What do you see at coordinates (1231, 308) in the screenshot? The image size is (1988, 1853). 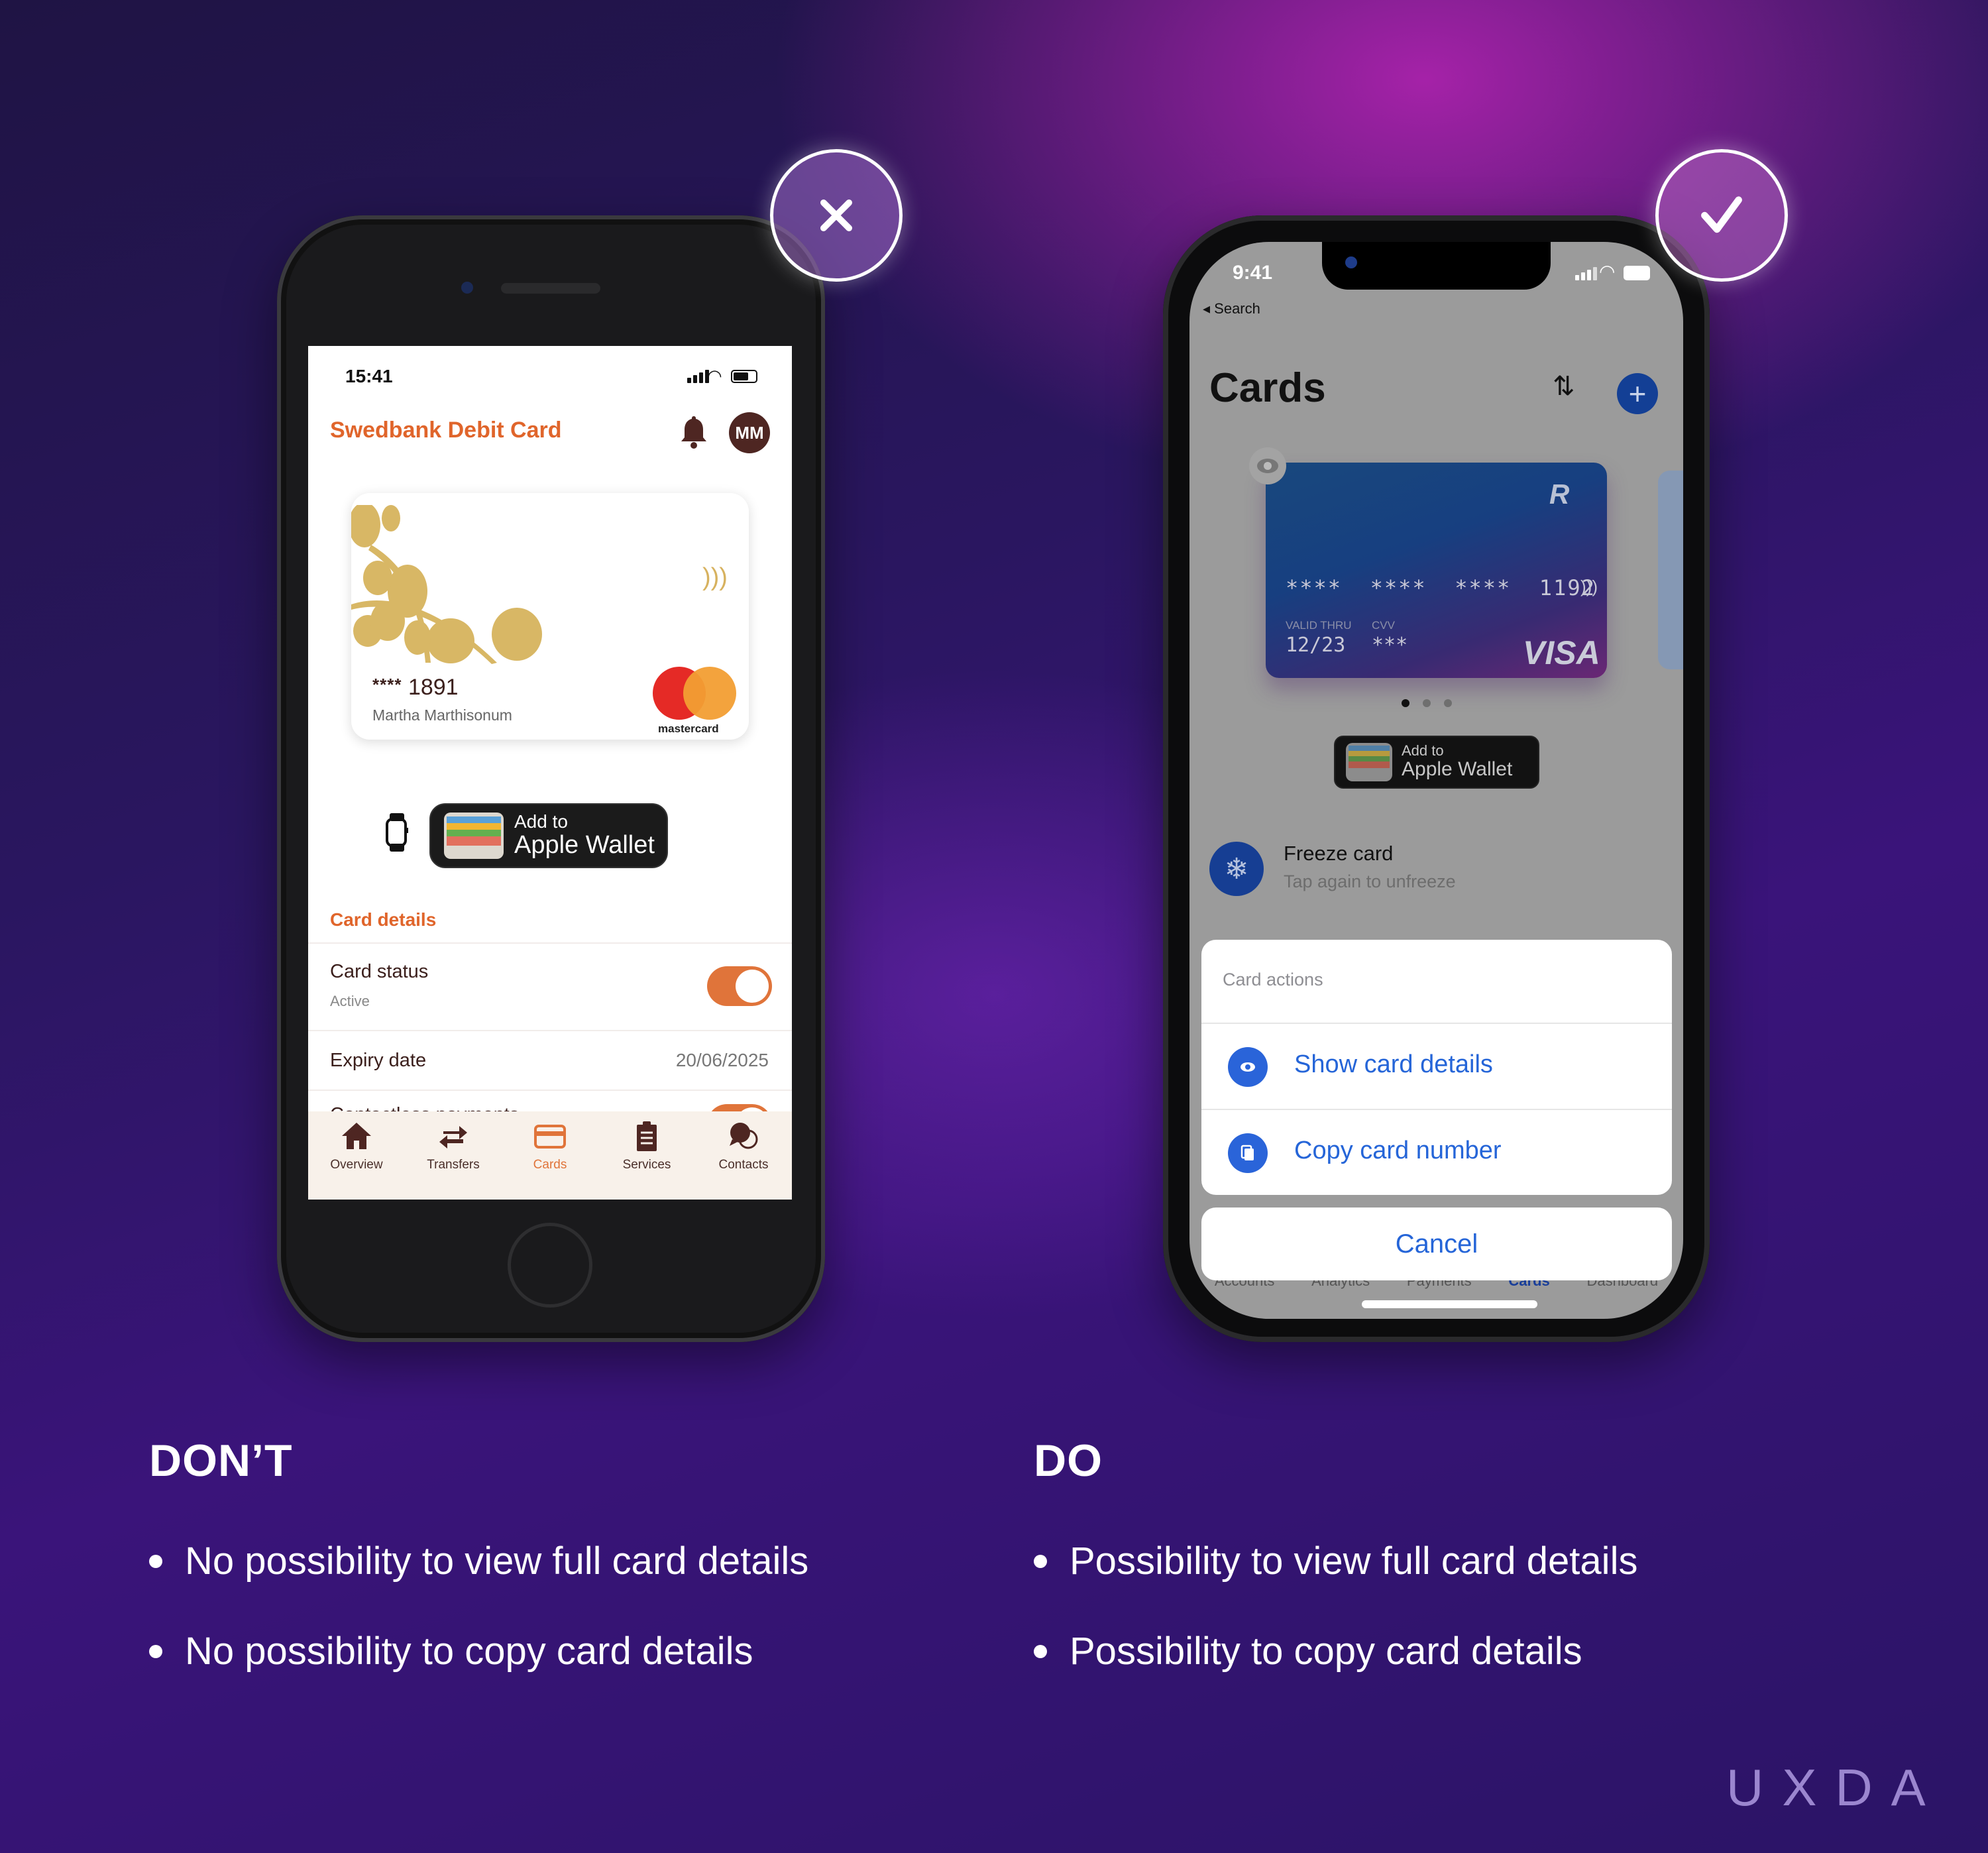 I see `back-to-search-link: ◂ Search` at bounding box center [1231, 308].